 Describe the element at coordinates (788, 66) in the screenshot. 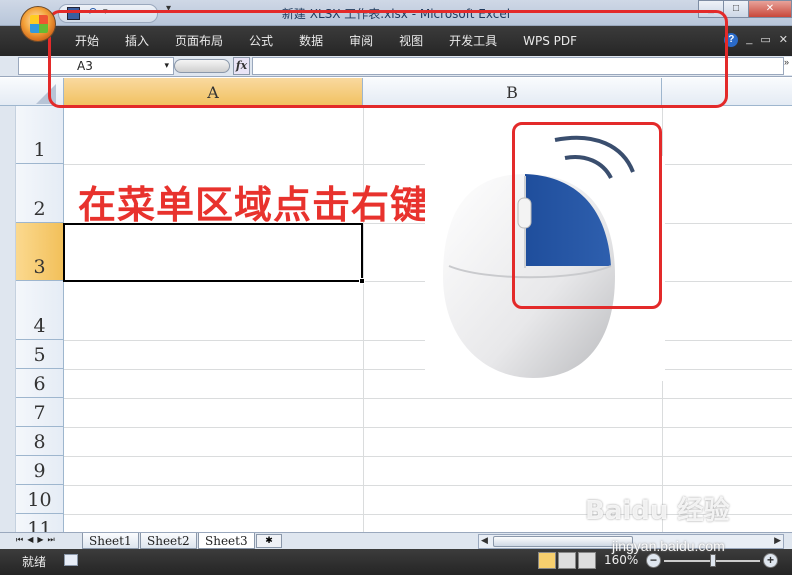

I see `expand-formula-bar-icon: »` at that location.